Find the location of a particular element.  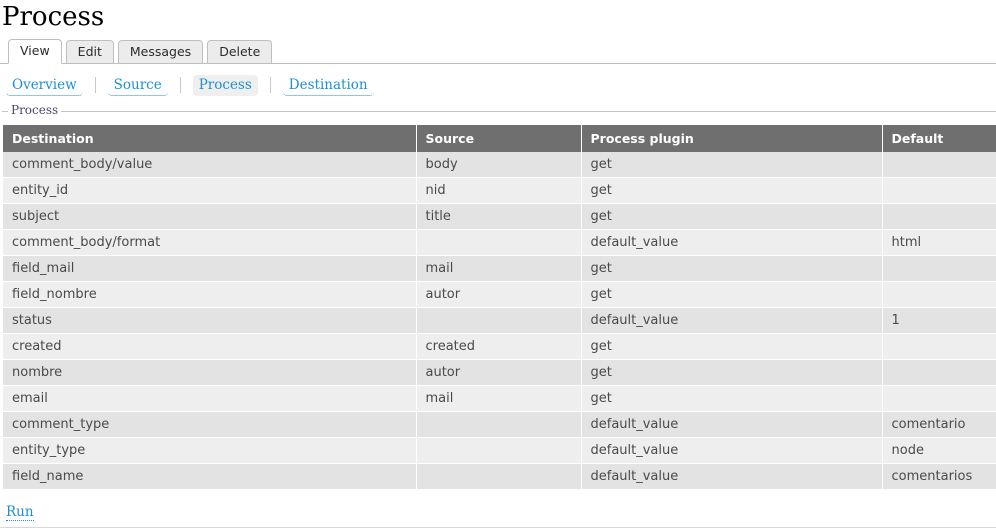

actions-bar: Run is located at coordinates (498, 505).